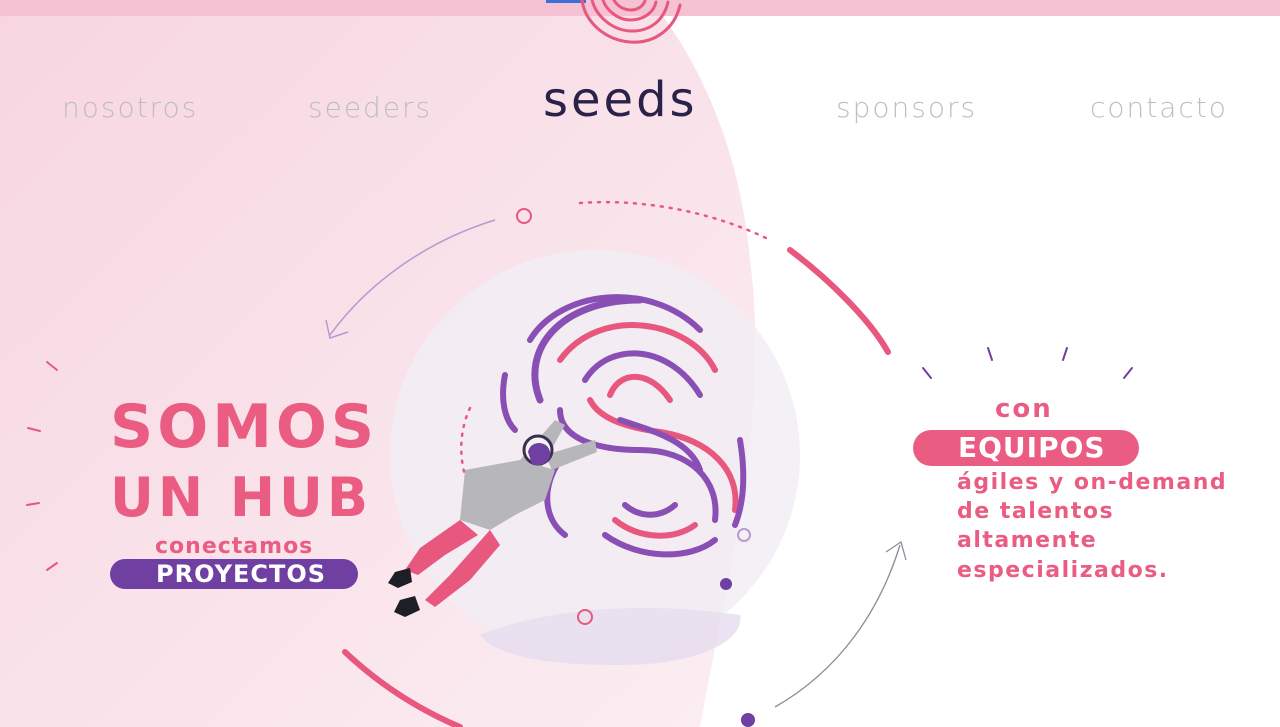 The width and height of the screenshot is (1280, 727). I want to click on teams-desc-line: altamente, so click(1027, 540).